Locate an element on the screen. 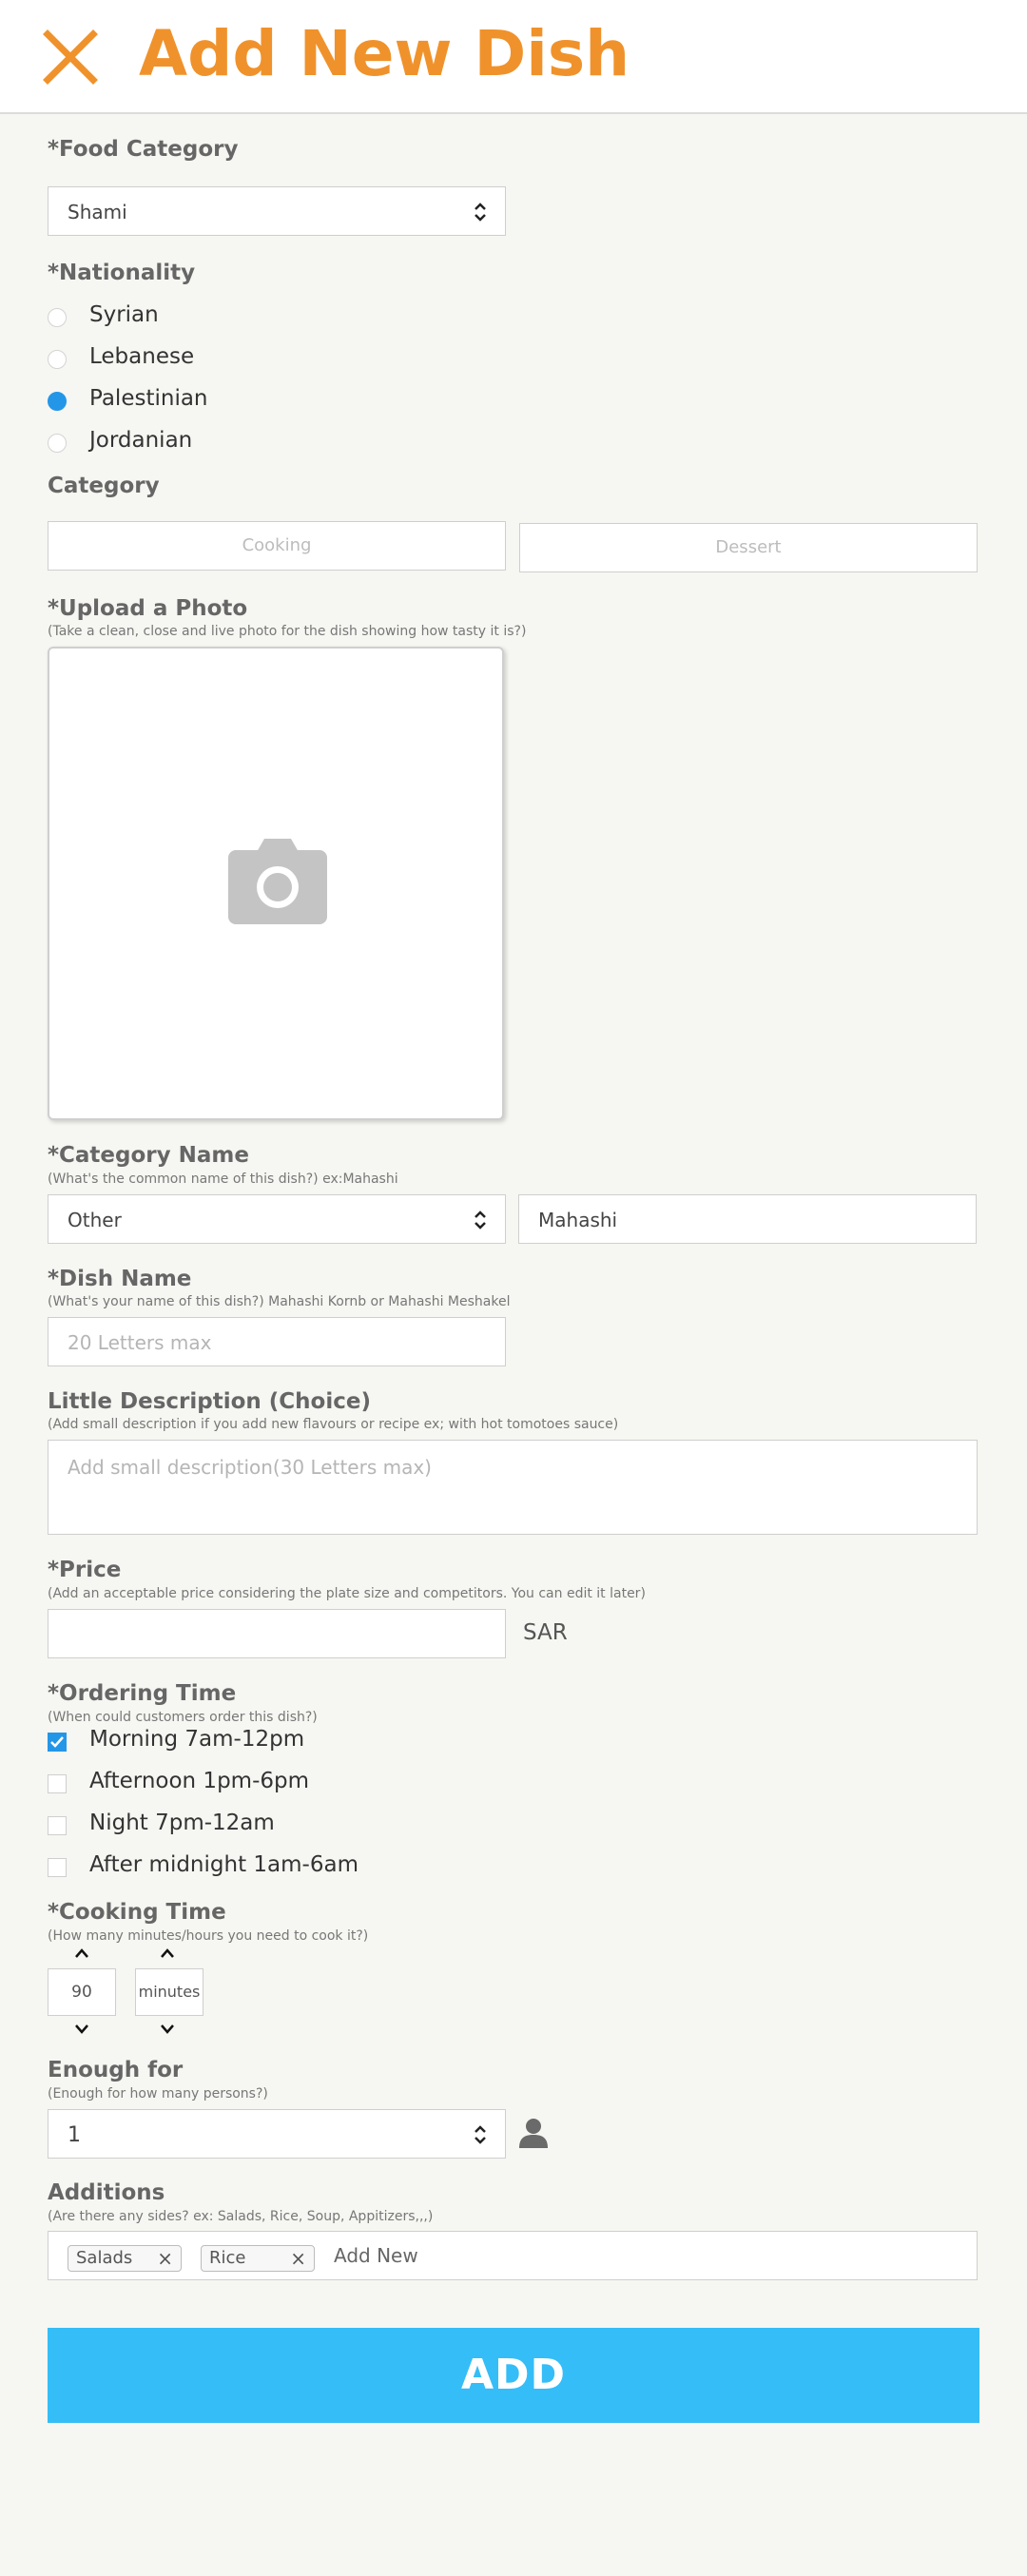 Image resolution: width=1027 pixels, height=2576 pixels. tag-rice: Rice × is located at coordinates (258, 2258).